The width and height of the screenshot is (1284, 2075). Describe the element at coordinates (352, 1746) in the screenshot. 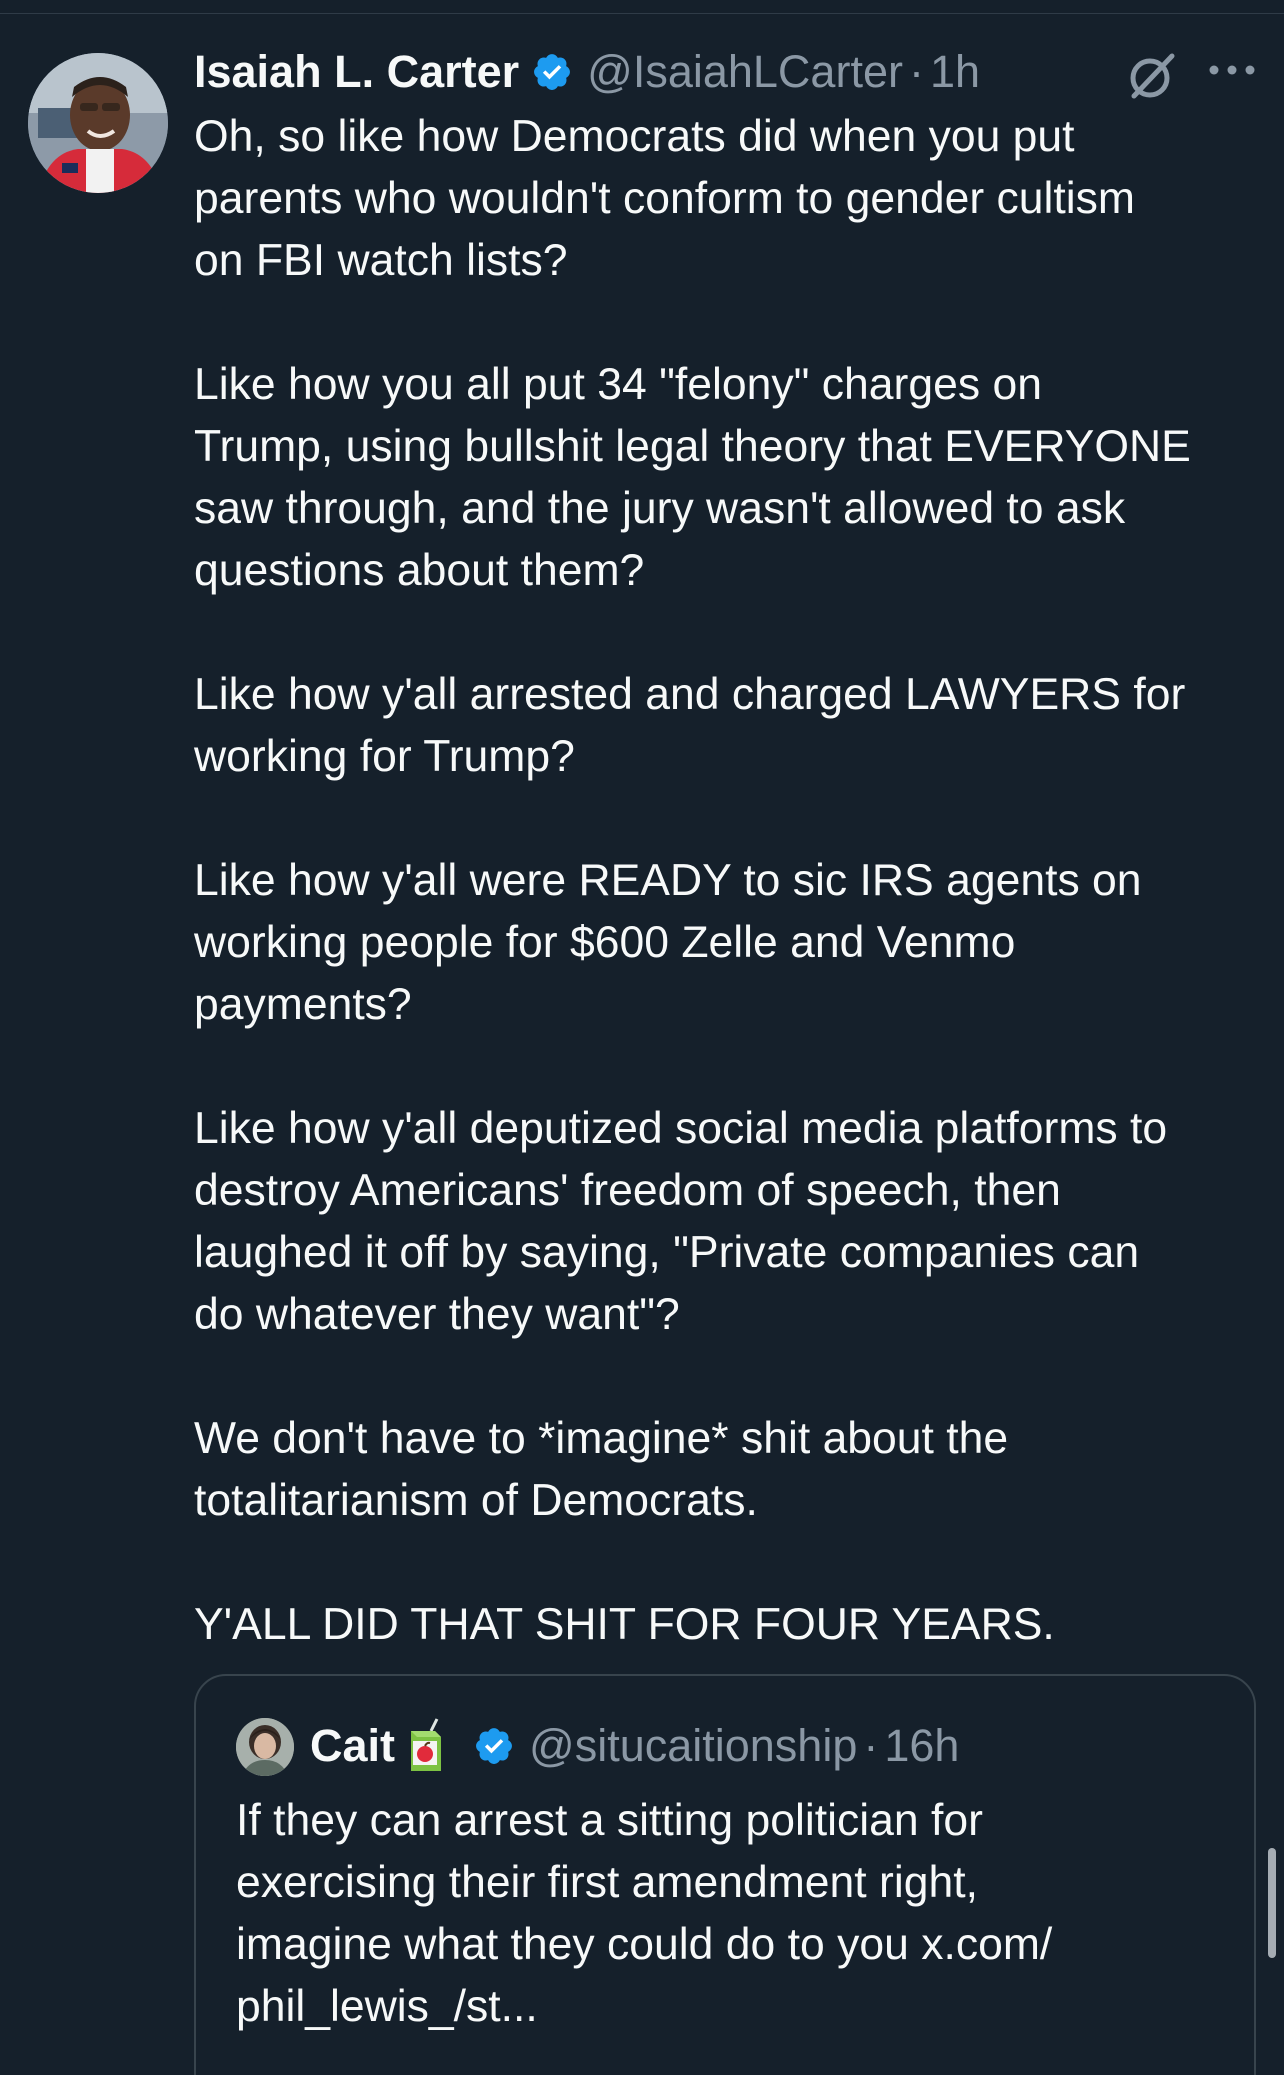

I see `quoted-author-display-name: Cait` at that location.